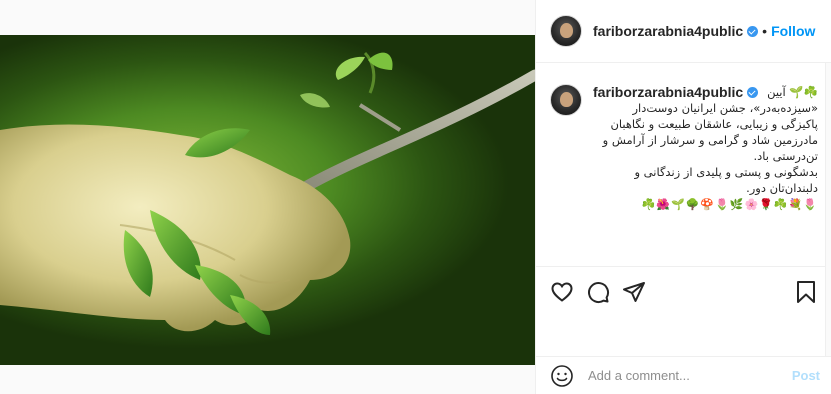 The width and height of the screenshot is (831, 394). What do you see at coordinates (828, 209) in the screenshot?
I see `scrollbar-track` at bounding box center [828, 209].